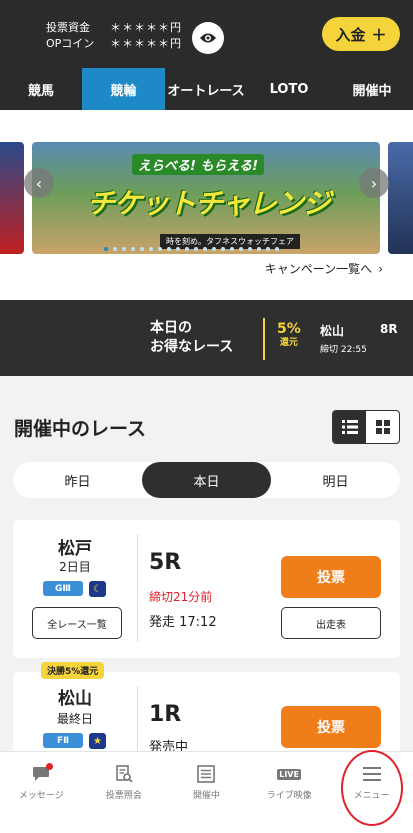 This screenshot has height=833, width=413. Describe the element at coordinates (73, 670) in the screenshot. I see `promo-badge: 決勝5%還元` at that location.